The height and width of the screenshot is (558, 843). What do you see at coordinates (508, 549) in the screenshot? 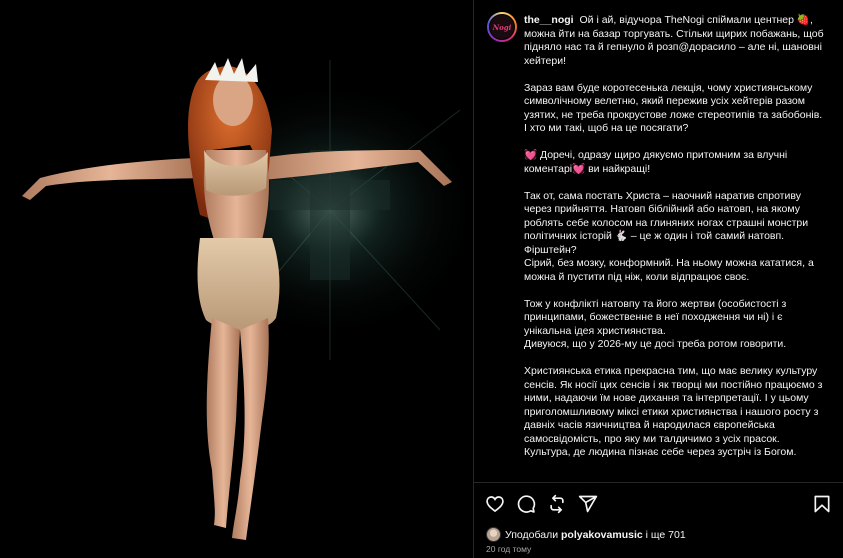
I see `post-timestamp: 20 год тому` at bounding box center [508, 549].